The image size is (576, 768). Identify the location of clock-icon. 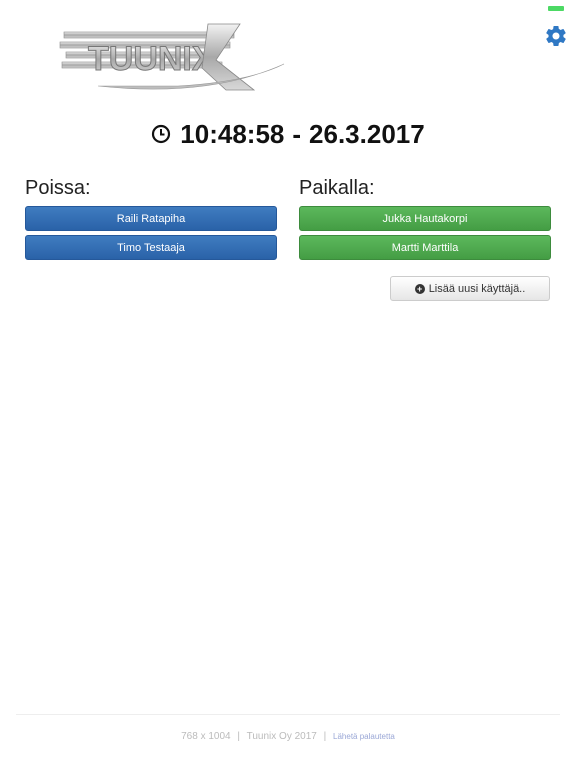
(161, 134).